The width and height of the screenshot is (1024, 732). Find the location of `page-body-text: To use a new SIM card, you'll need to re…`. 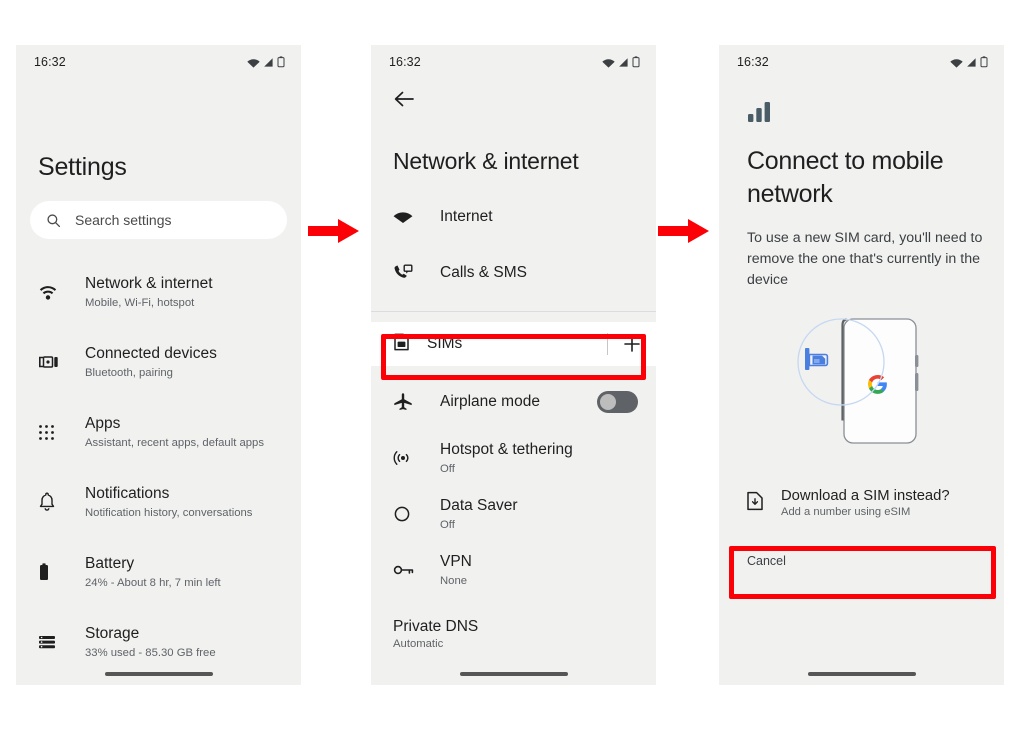

page-body-text: To use a new SIM card, you'll need to re… is located at coordinates (865, 259).